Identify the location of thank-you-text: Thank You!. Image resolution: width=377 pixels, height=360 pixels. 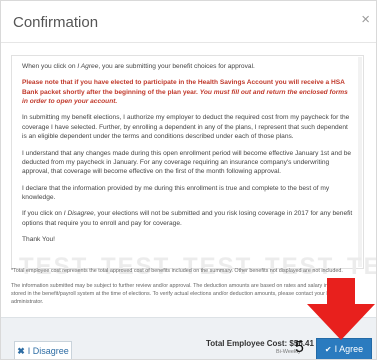
(38, 240).